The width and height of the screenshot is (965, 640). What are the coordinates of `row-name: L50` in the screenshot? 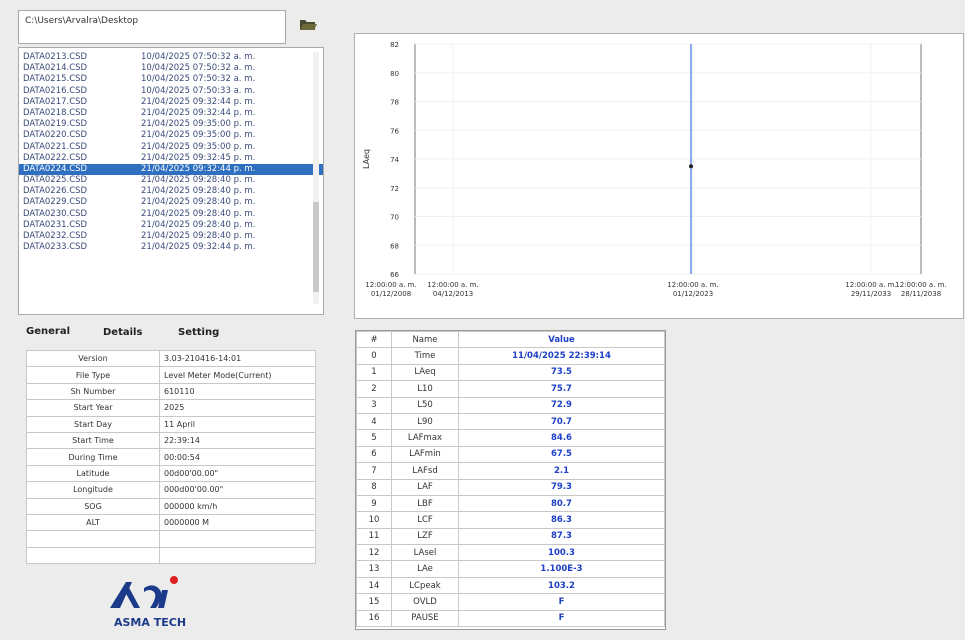 It's located at (425, 405).